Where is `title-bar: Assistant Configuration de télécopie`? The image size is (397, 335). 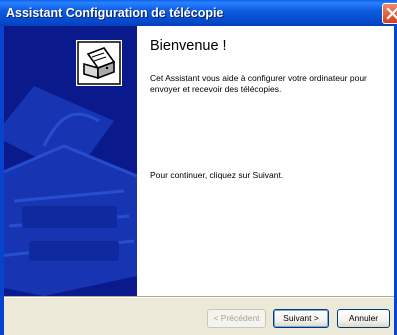
title-bar: Assistant Configuration de télécopie is located at coordinates (198, 13).